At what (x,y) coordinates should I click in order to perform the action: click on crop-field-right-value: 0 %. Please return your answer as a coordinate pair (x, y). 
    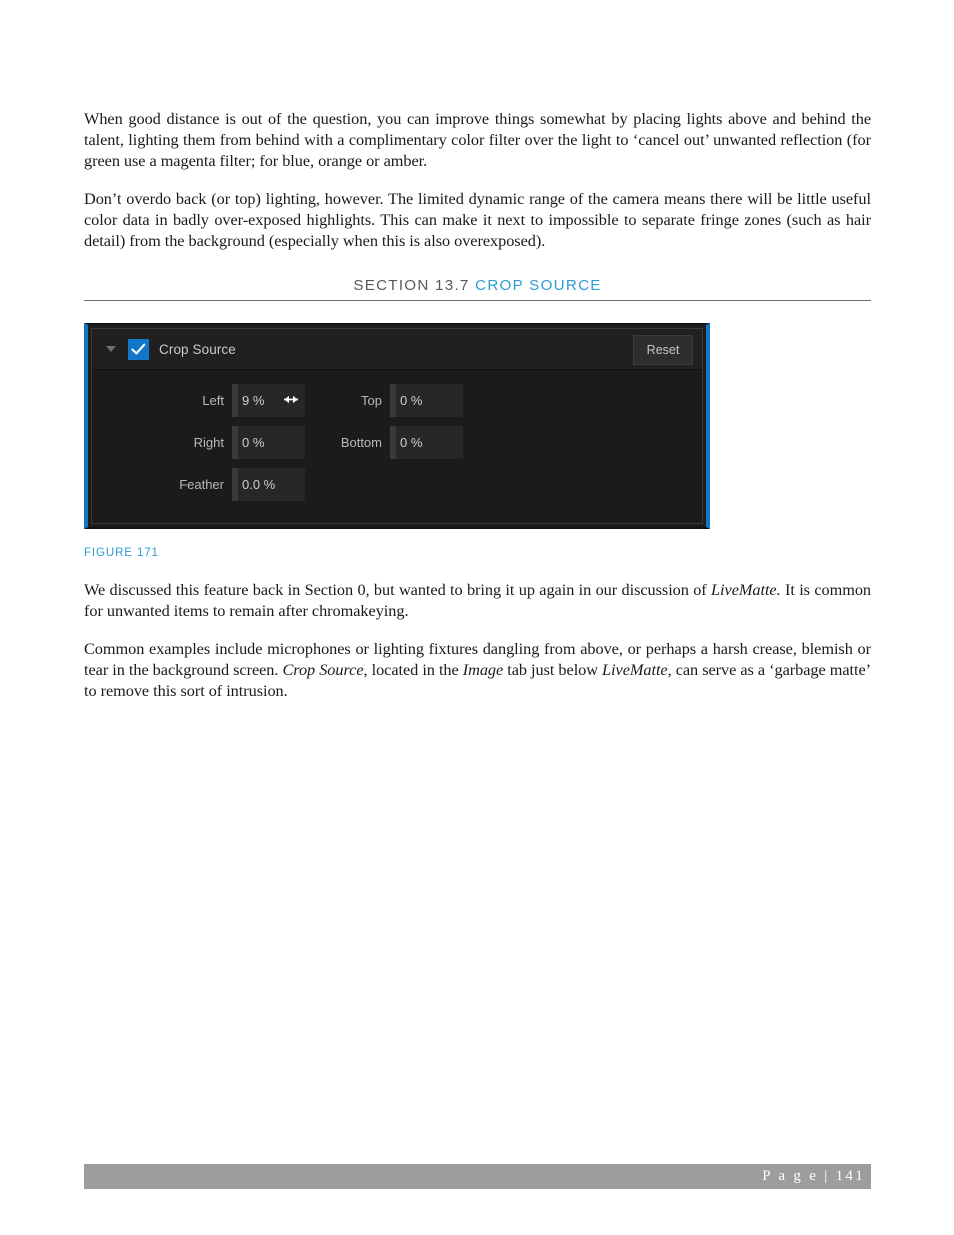
    Looking at the image, I should click on (253, 443).